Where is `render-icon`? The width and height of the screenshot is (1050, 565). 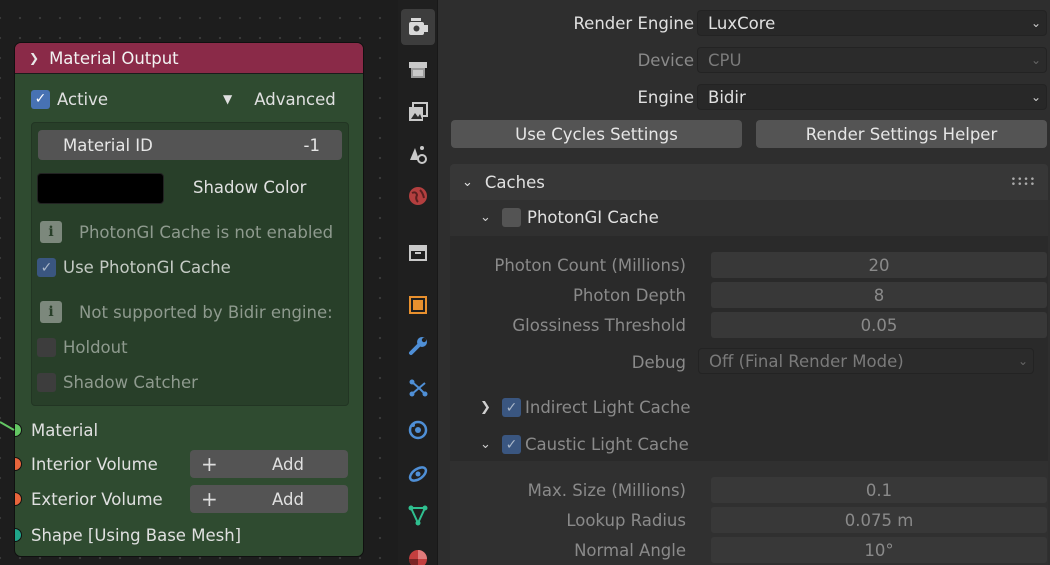
render-icon is located at coordinates (418, 26).